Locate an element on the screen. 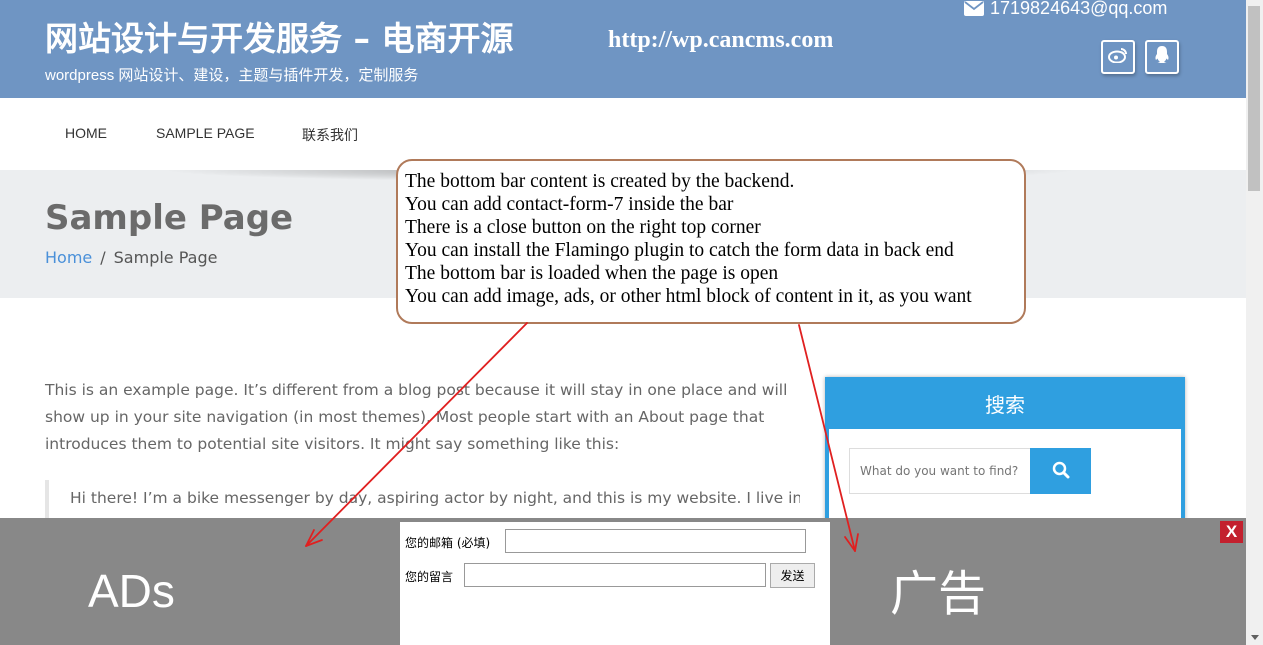  email-contact: 1719824643@qq.com is located at coordinates (1065, 9).